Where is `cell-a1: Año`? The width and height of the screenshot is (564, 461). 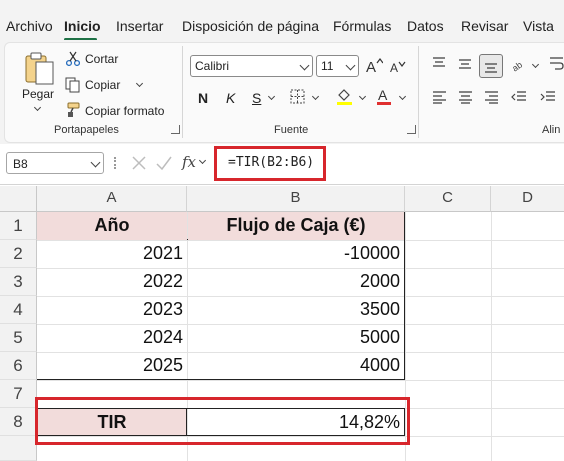
cell-a1: Año is located at coordinates (112, 226).